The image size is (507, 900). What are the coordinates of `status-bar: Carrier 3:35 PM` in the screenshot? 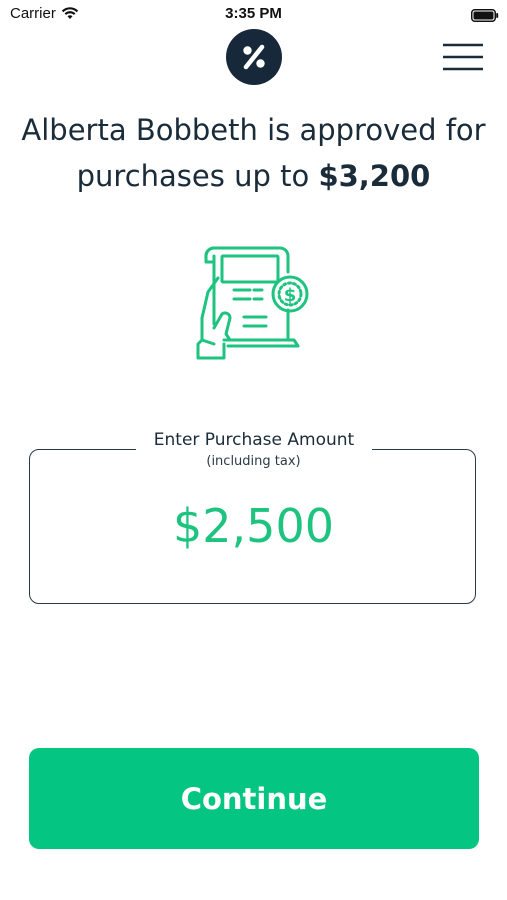 It's located at (253, 14).